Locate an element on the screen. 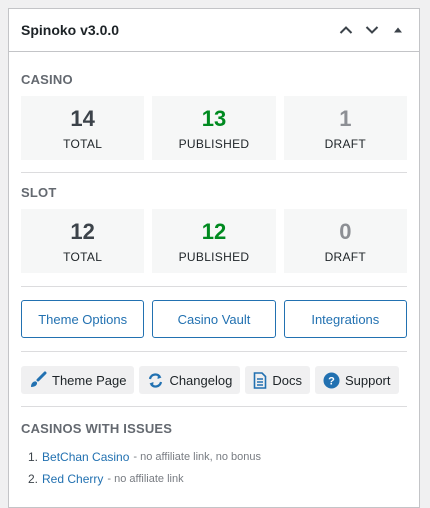  issue-note: - no affiliate link, no bonus is located at coordinates (197, 457).